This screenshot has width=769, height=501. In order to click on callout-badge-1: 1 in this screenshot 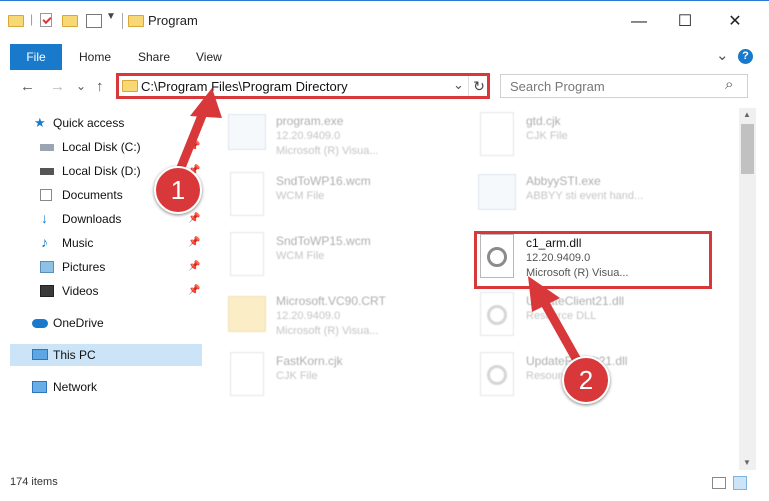, I will do `click(178, 190)`.